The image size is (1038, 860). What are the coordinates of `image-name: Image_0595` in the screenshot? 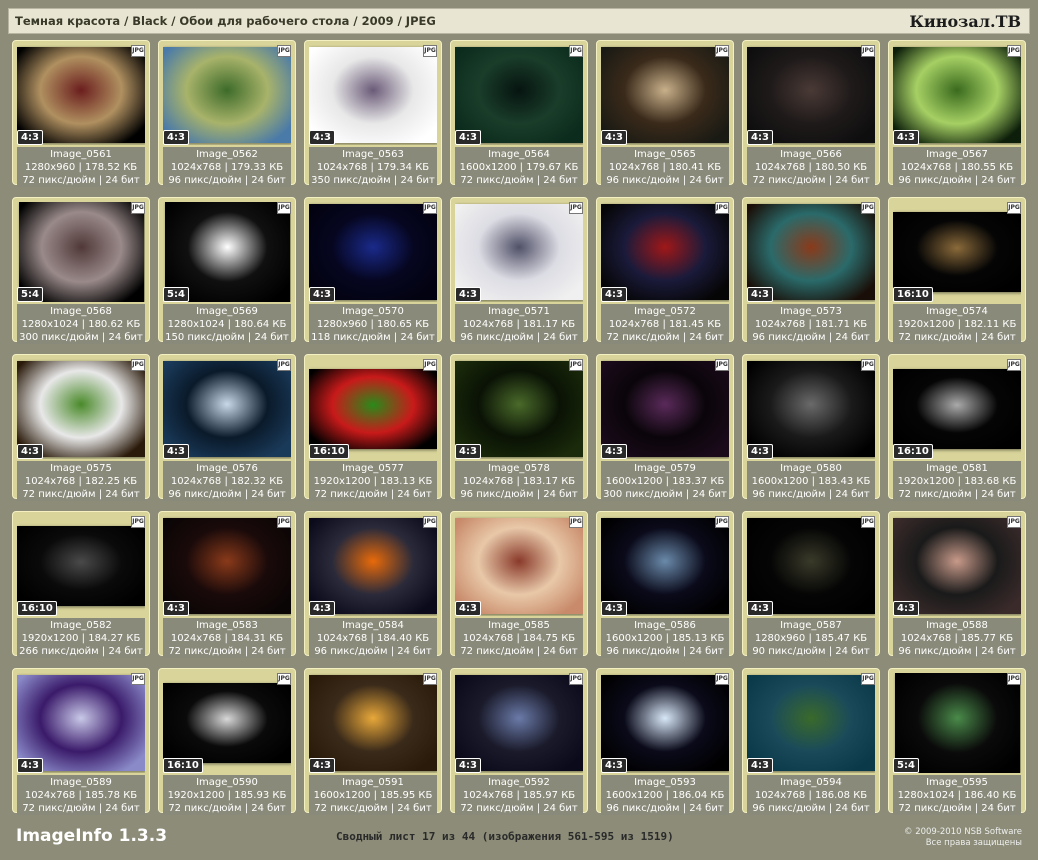 It's located at (957, 782).